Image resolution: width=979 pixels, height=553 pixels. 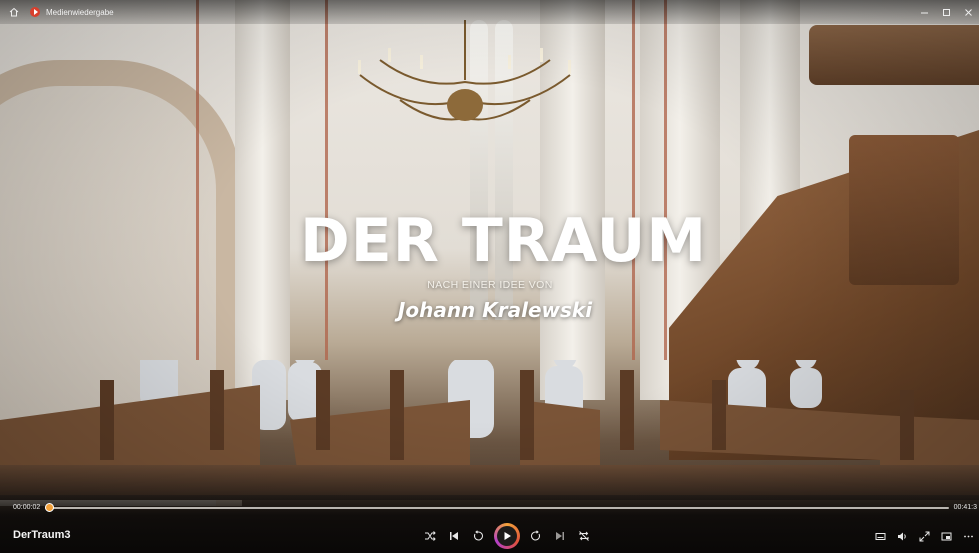 I want to click on subtitles-icon, so click(x=880, y=536).